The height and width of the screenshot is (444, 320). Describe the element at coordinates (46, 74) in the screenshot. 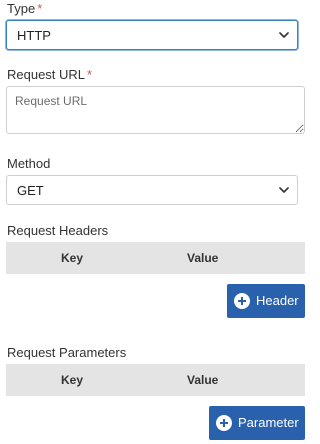

I see `request-url-label-text: Request URL` at that location.